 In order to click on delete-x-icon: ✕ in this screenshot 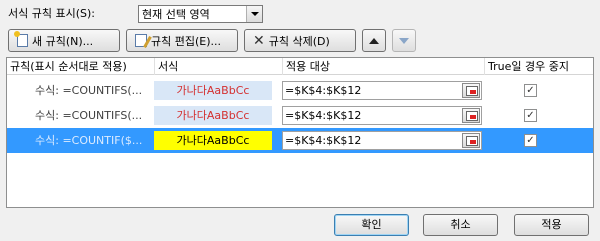, I will do `click(259, 40)`.